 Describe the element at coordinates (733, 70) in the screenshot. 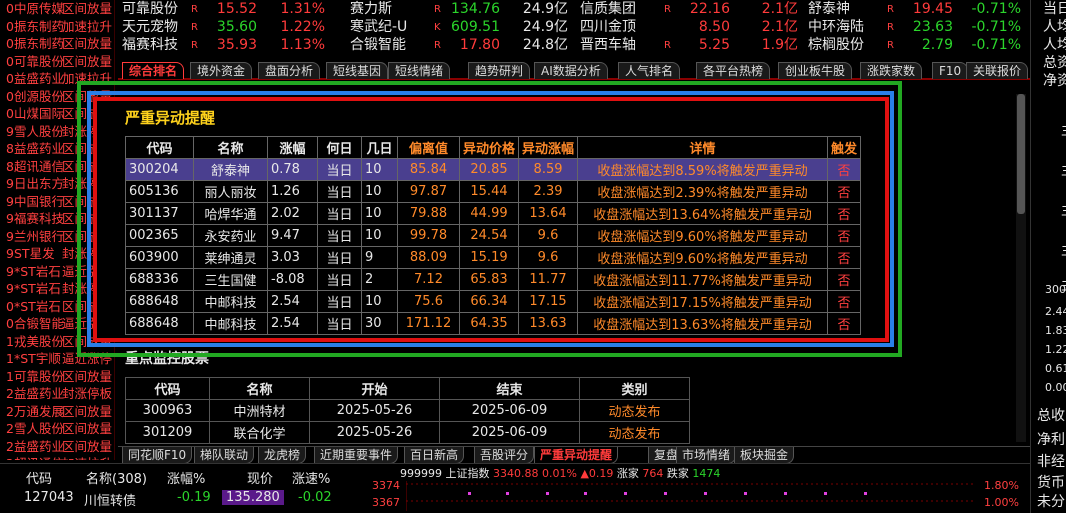

I see `tab-top: 各平台热榜` at that location.